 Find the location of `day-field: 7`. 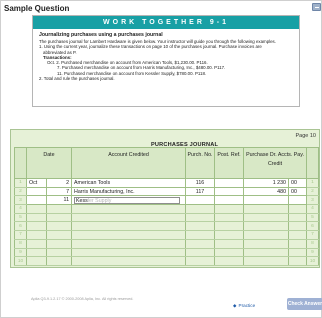

day-field: 7 is located at coordinates (59, 191).